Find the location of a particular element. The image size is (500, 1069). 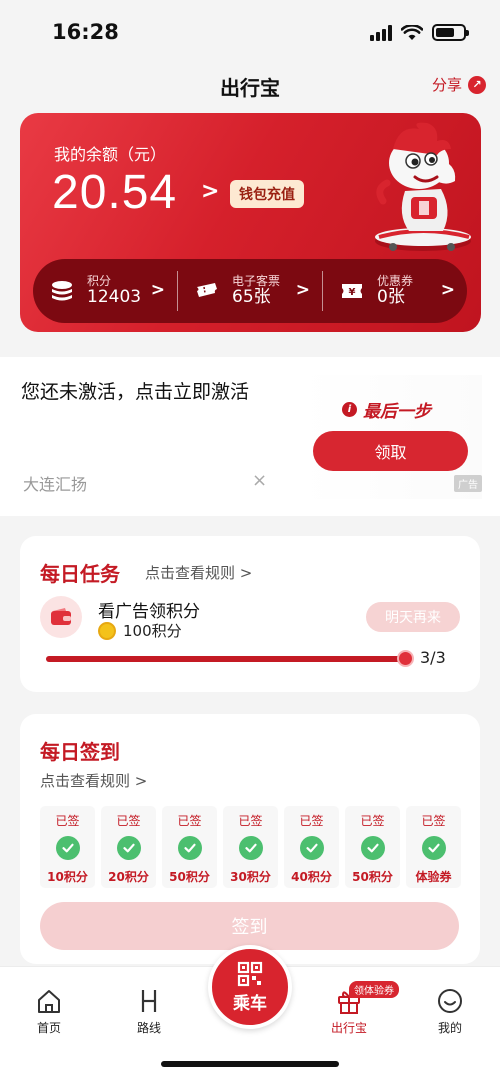

signin-day: 已签 体验券 is located at coordinates (433, 847).